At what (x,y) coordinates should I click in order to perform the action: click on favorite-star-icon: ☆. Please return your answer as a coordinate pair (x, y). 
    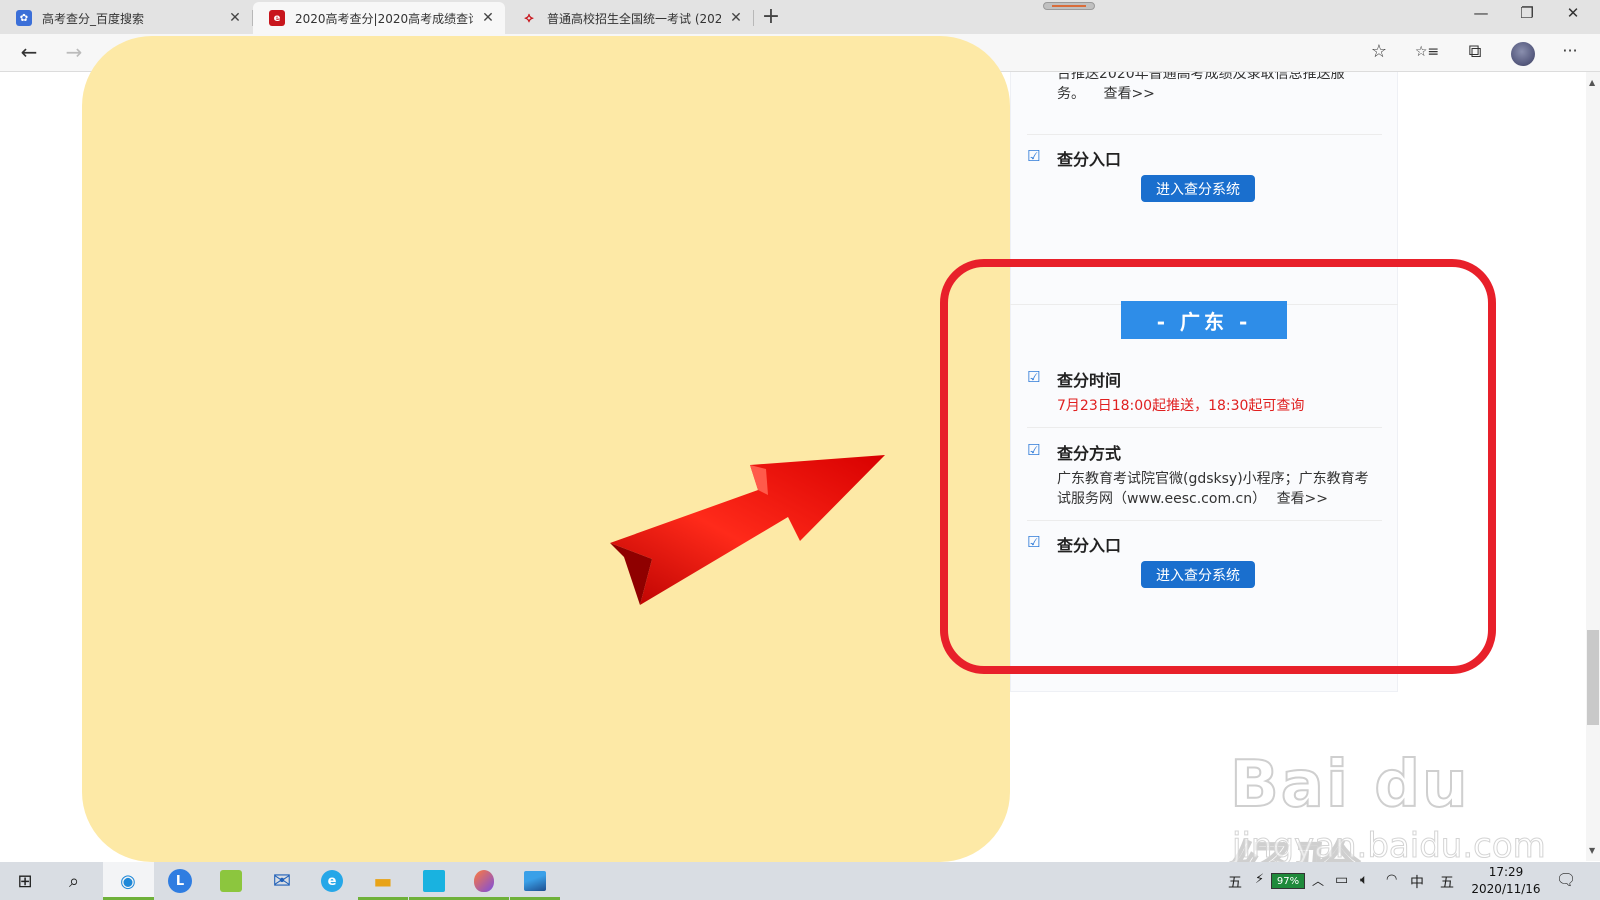
    Looking at the image, I should click on (1379, 51).